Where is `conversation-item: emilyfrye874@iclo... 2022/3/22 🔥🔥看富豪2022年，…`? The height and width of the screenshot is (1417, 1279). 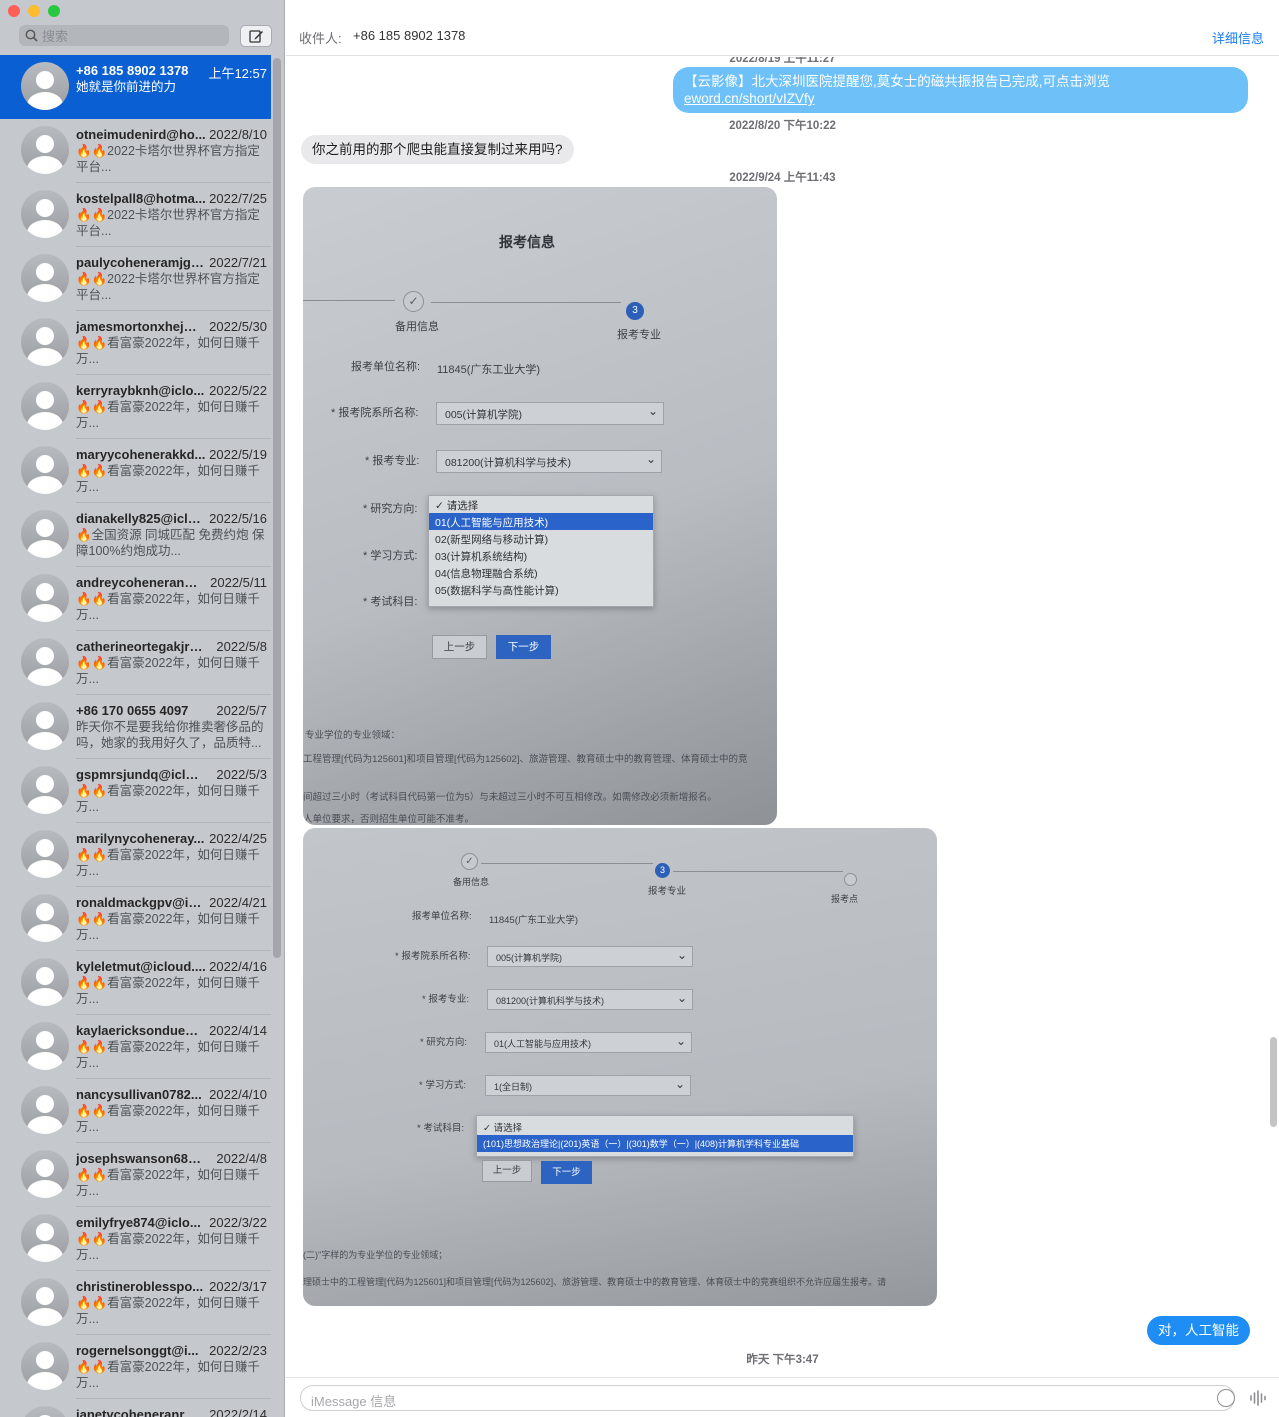 conversation-item: emilyfrye874@iclo... 2022/3/22 🔥🔥看富豪2022年，… is located at coordinates (135, 1239).